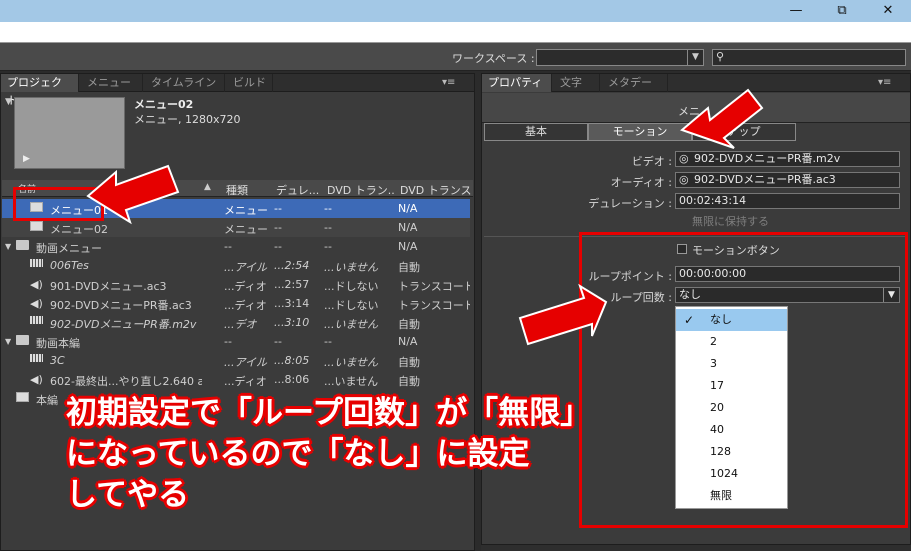 The height and width of the screenshot is (551, 911). What do you see at coordinates (329, 413) in the screenshot?
I see `annotation-line-1: 初期設定で「ループ回数」が「無限」` at bounding box center [329, 413].